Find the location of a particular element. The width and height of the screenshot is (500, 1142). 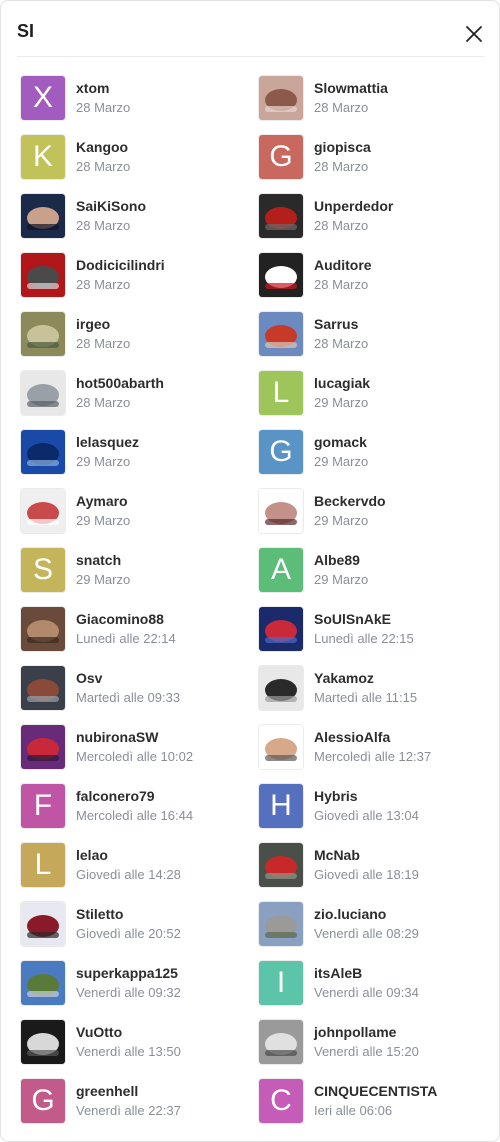

user-name: Yakamoz is located at coordinates (344, 678).